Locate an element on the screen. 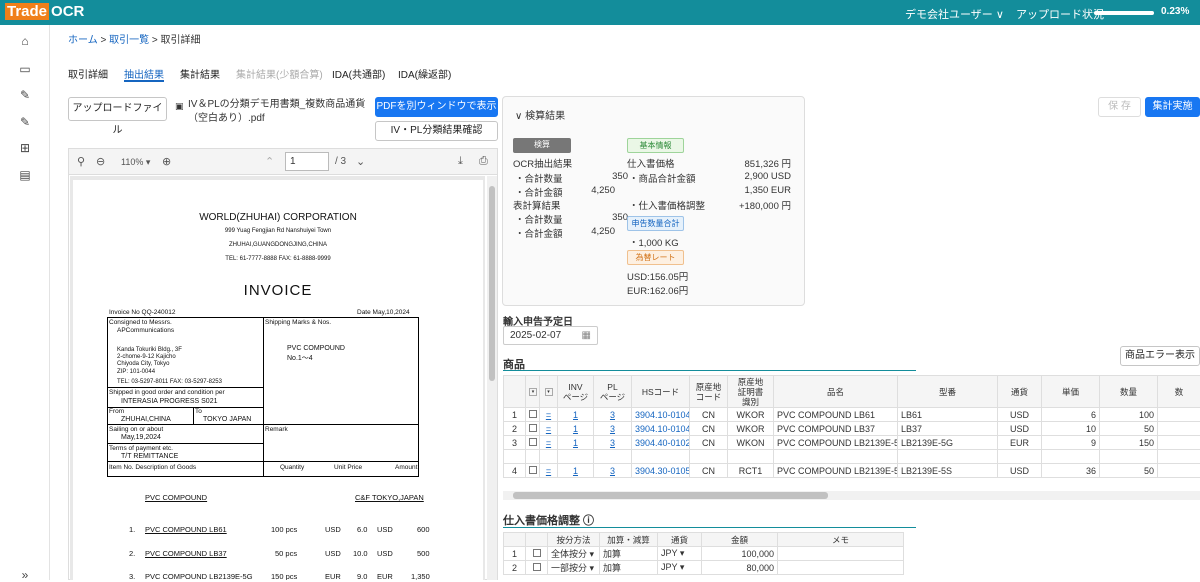 This screenshot has width=1200, height=582. goods-error-button: 商品エラー表示 is located at coordinates (1160, 356).